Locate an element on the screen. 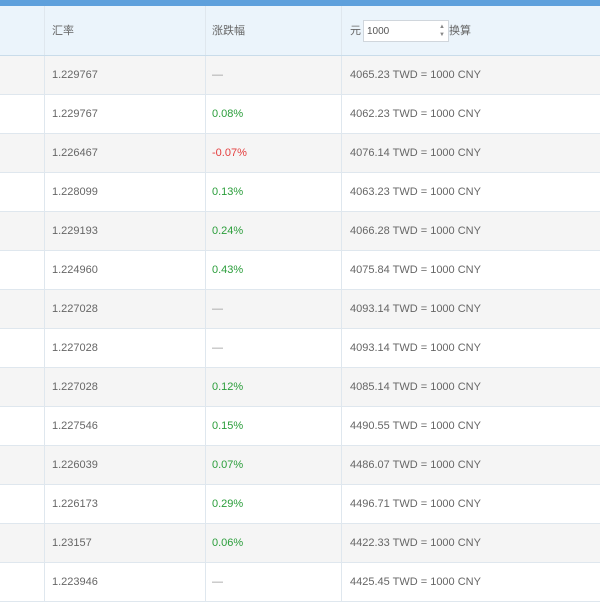 Image resolution: width=600 pixels, height=602 pixels. header-rate: 汇率 is located at coordinates (63, 31).